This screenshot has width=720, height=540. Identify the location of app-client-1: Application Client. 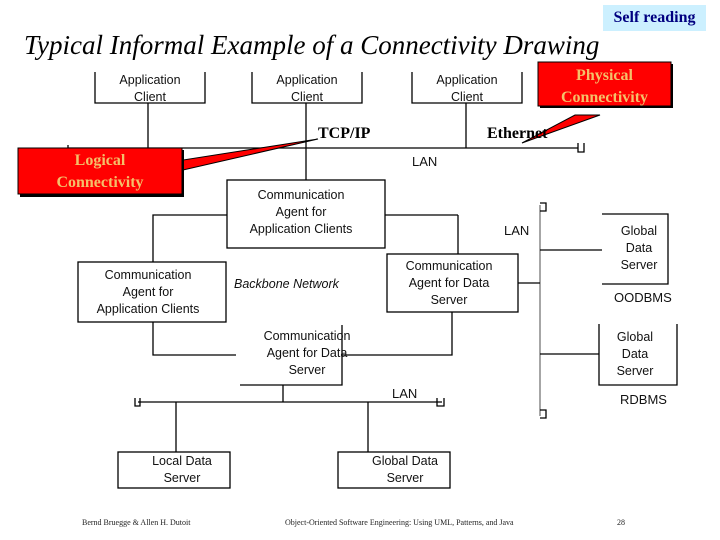
(150, 89).